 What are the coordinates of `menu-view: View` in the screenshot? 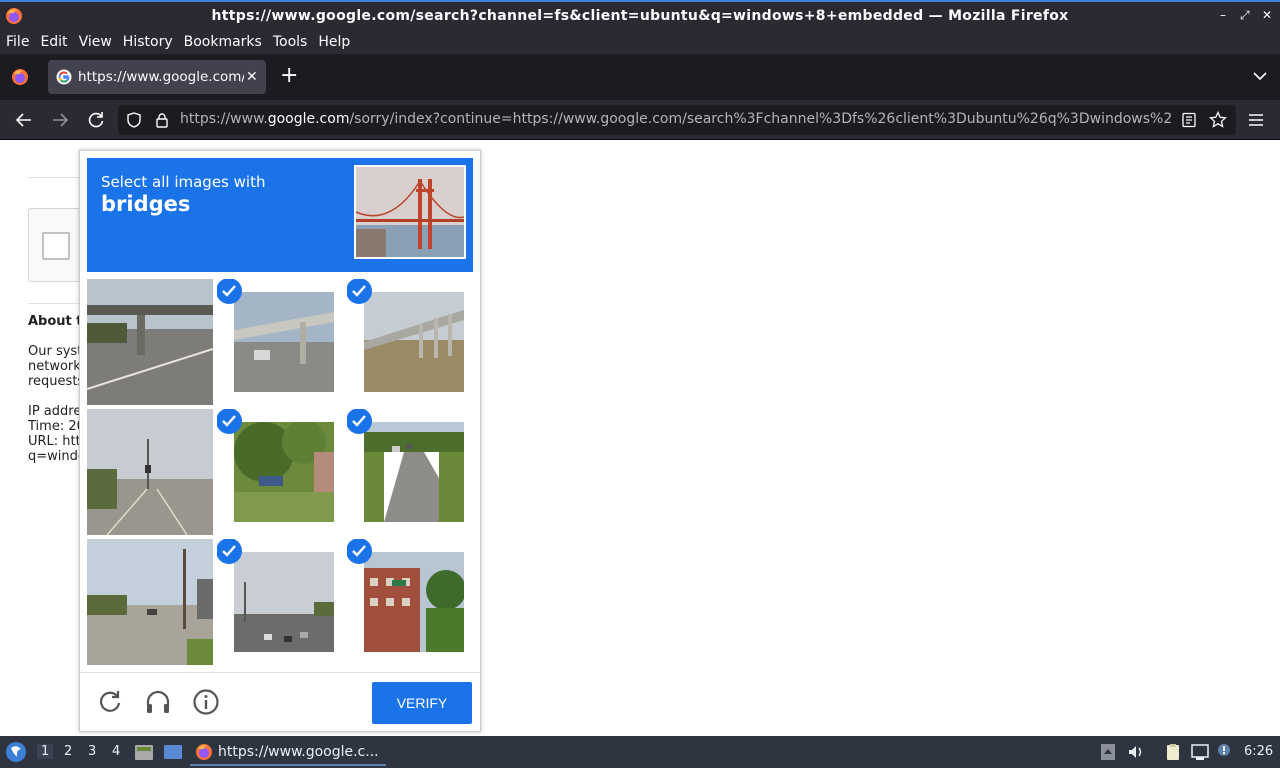 It's located at (95, 42).